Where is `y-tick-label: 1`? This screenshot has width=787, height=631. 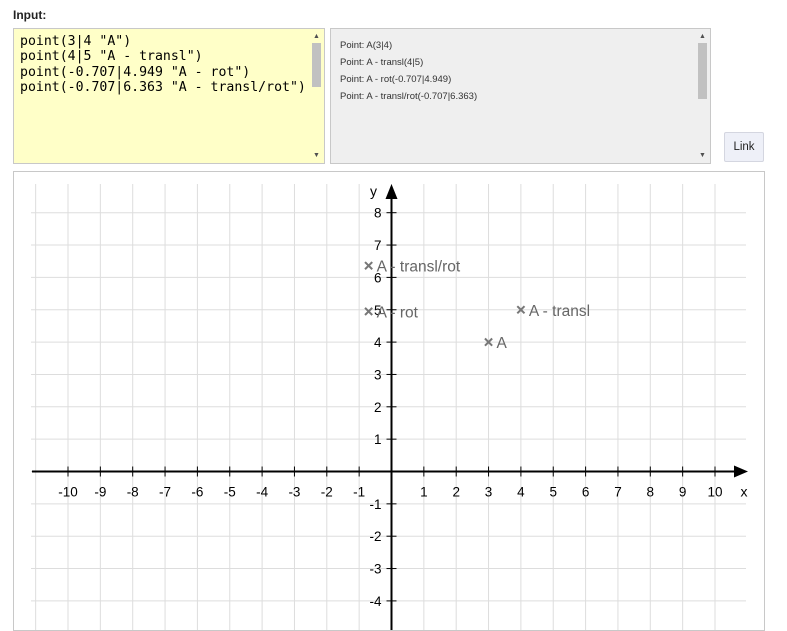
y-tick-label: 1 is located at coordinates (378, 439).